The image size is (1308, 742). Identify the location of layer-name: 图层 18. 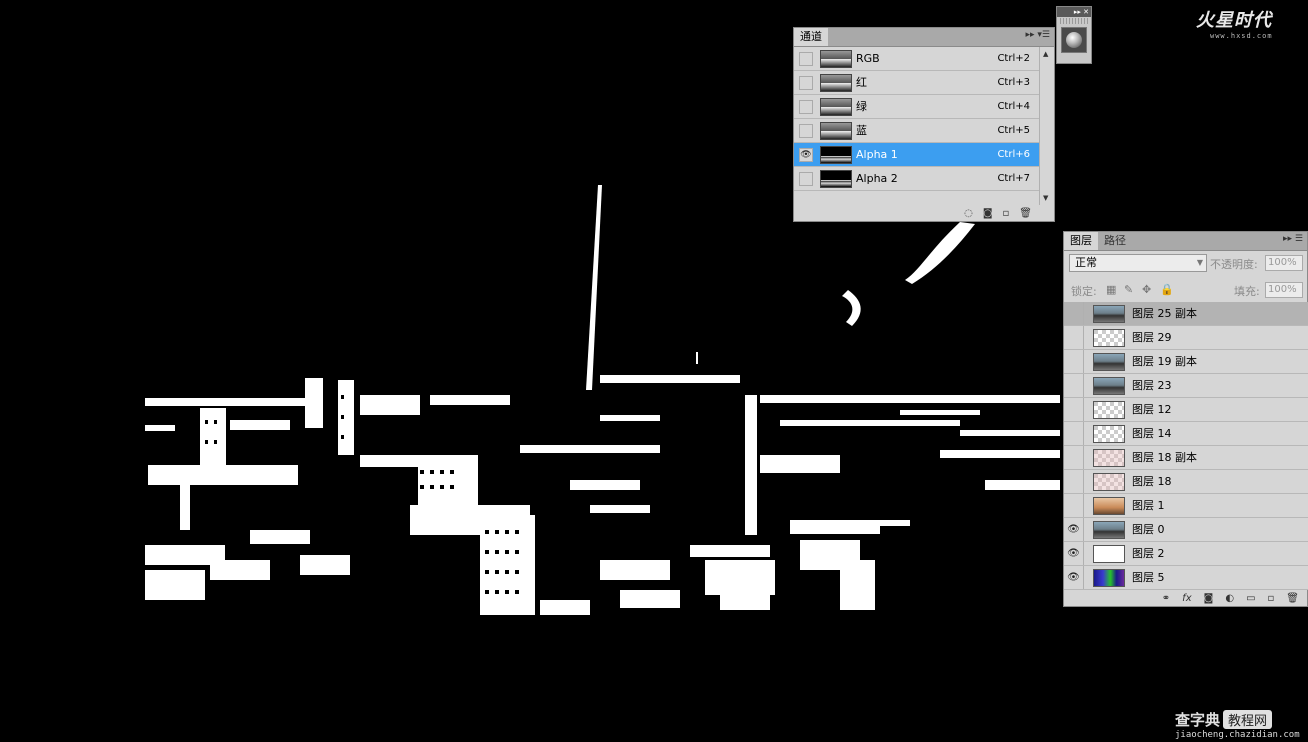
(1152, 481).